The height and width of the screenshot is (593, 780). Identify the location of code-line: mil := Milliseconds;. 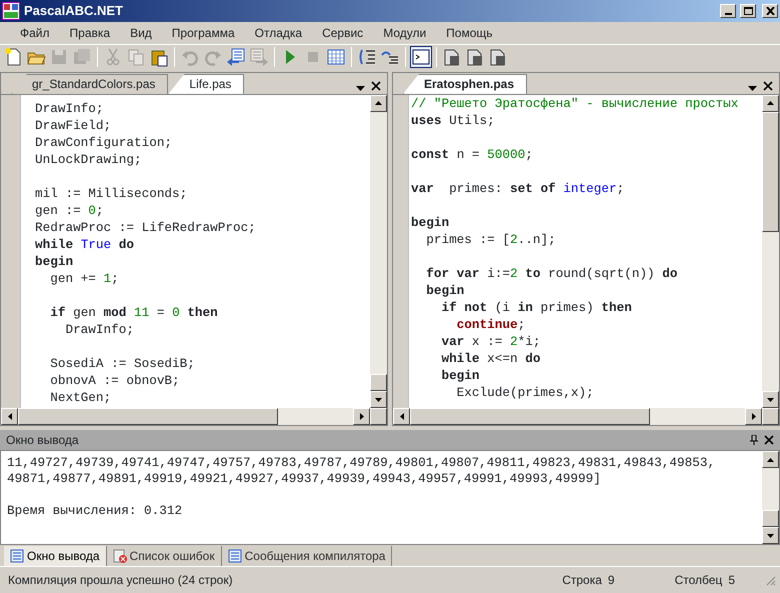
(111, 193).